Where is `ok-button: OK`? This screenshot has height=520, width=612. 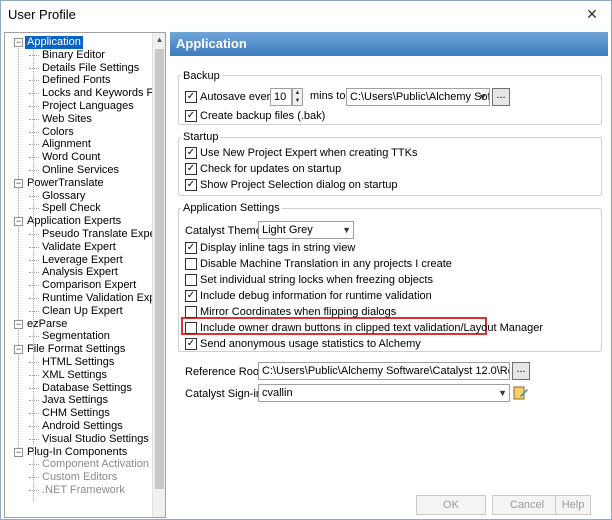
ok-button: OK is located at coordinates (451, 505).